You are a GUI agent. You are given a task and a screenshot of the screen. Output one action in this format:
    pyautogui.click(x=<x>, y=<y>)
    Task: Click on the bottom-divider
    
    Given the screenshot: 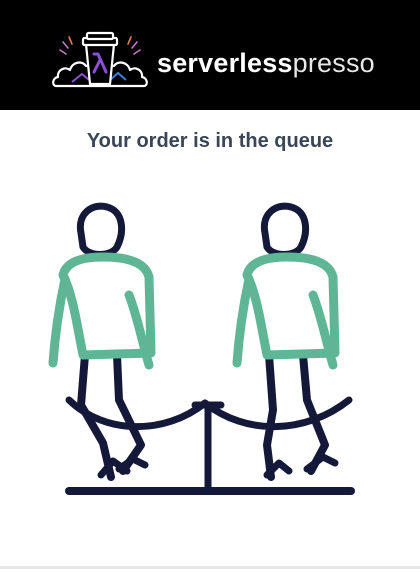 What is the action you would take?
    pyautogui.click(x=210, y=567)
    